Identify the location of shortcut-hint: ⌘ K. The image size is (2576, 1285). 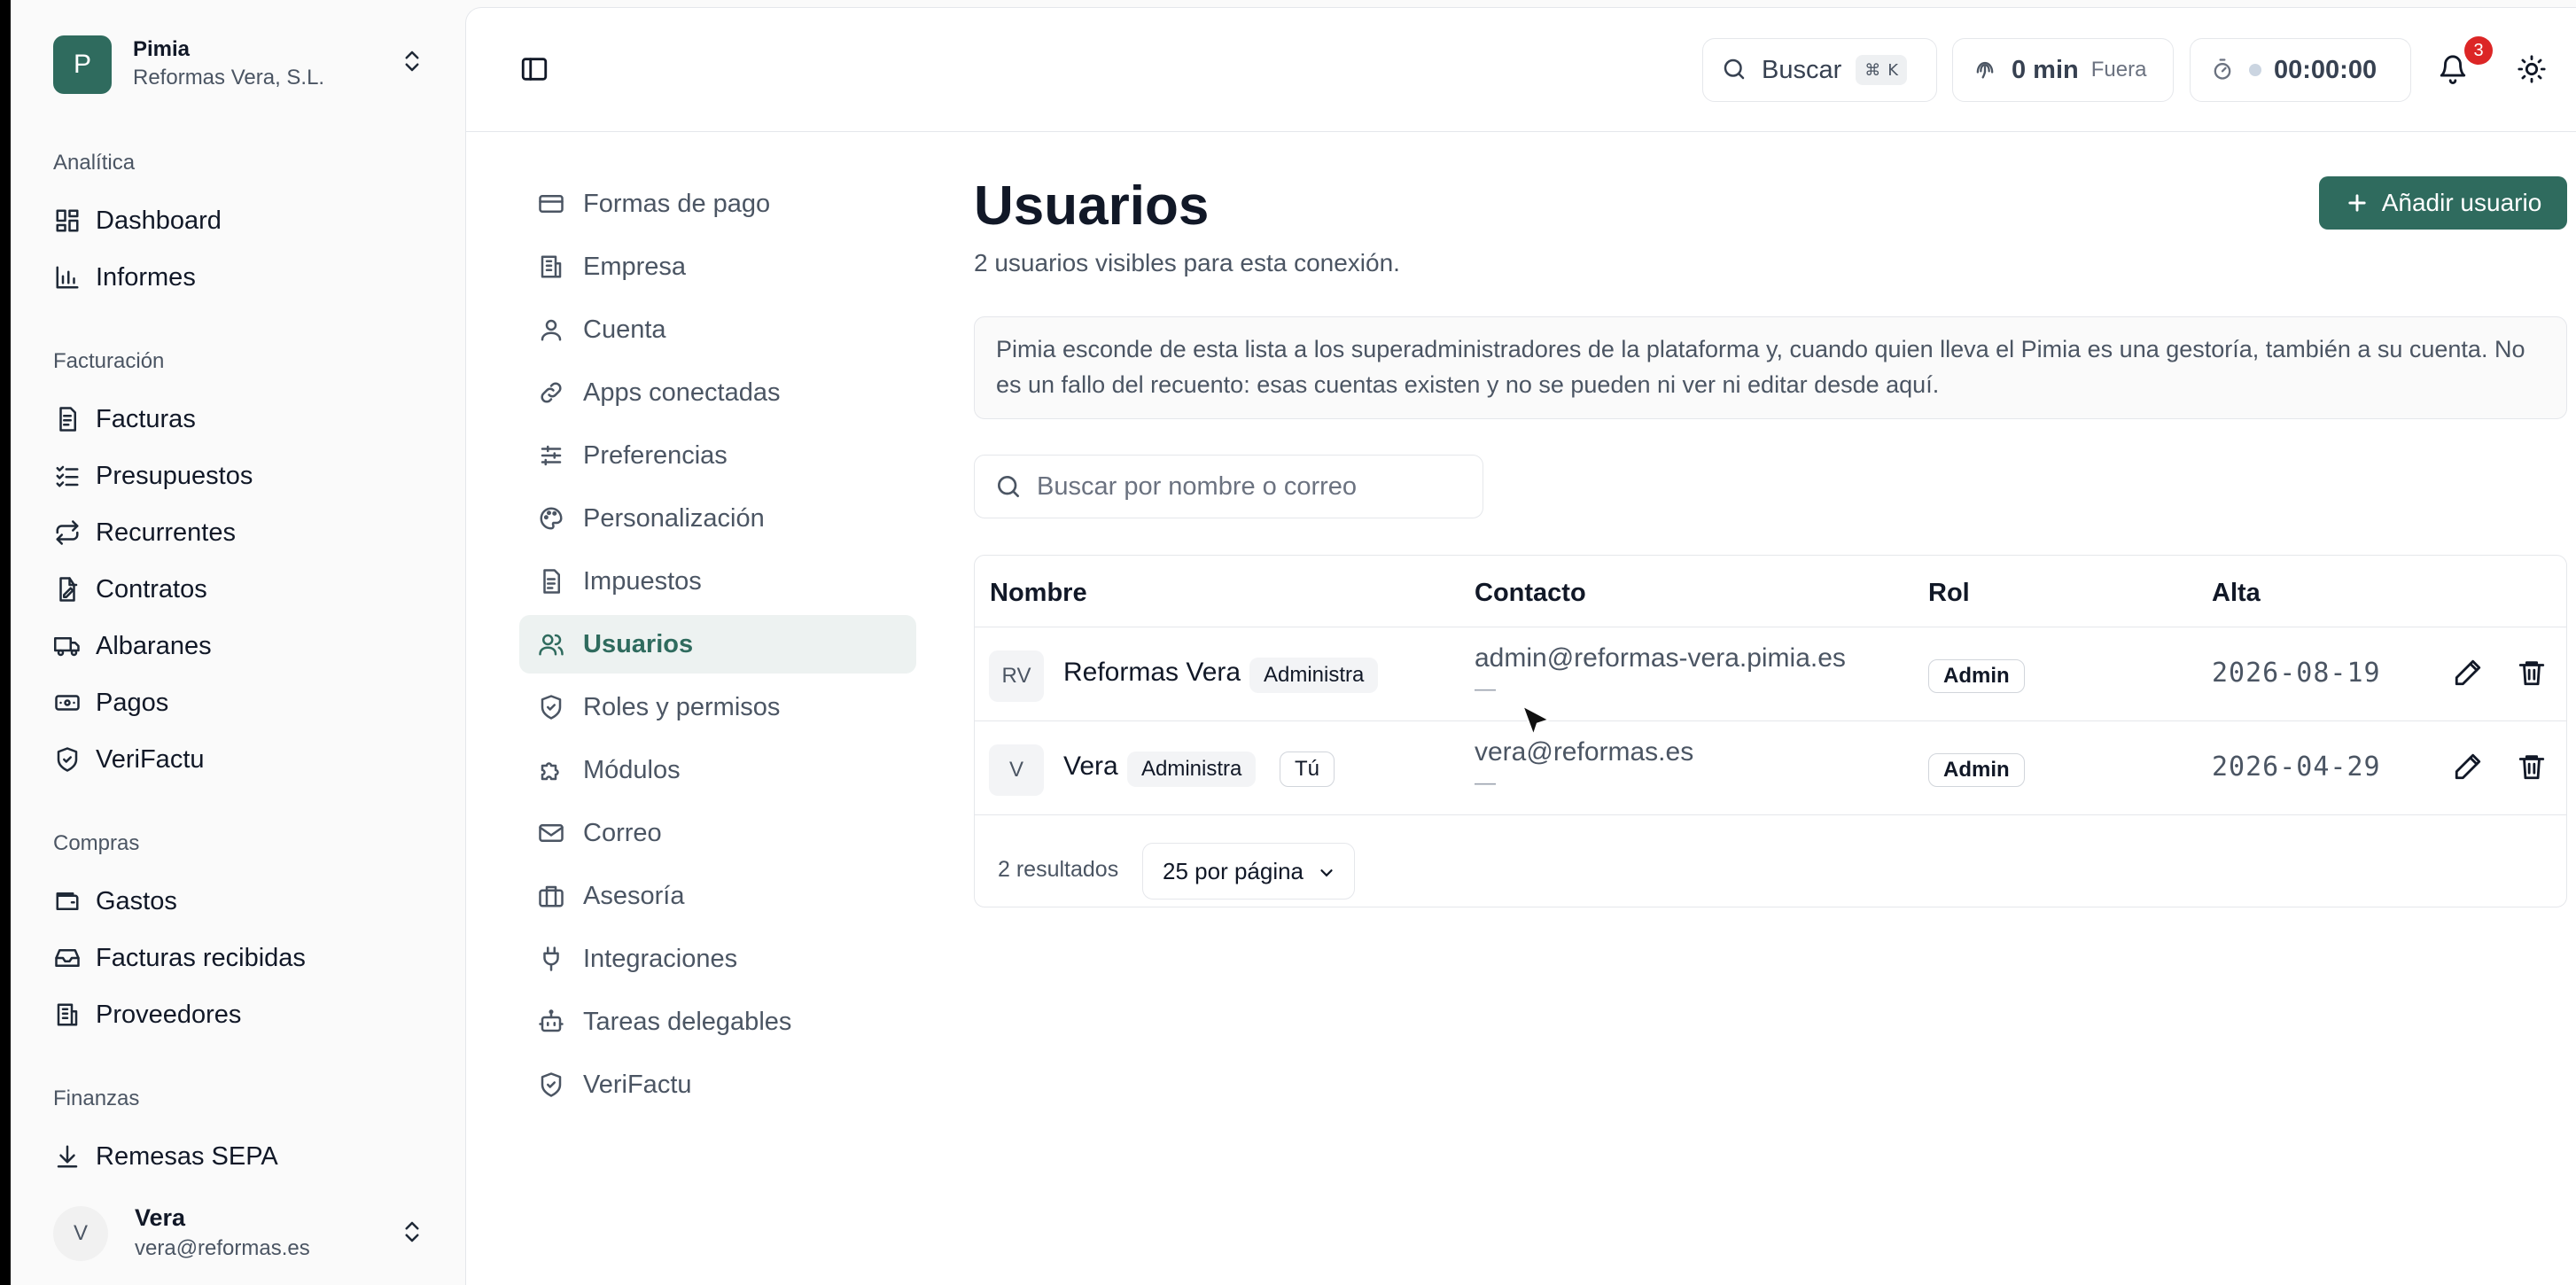
(1882, 70).